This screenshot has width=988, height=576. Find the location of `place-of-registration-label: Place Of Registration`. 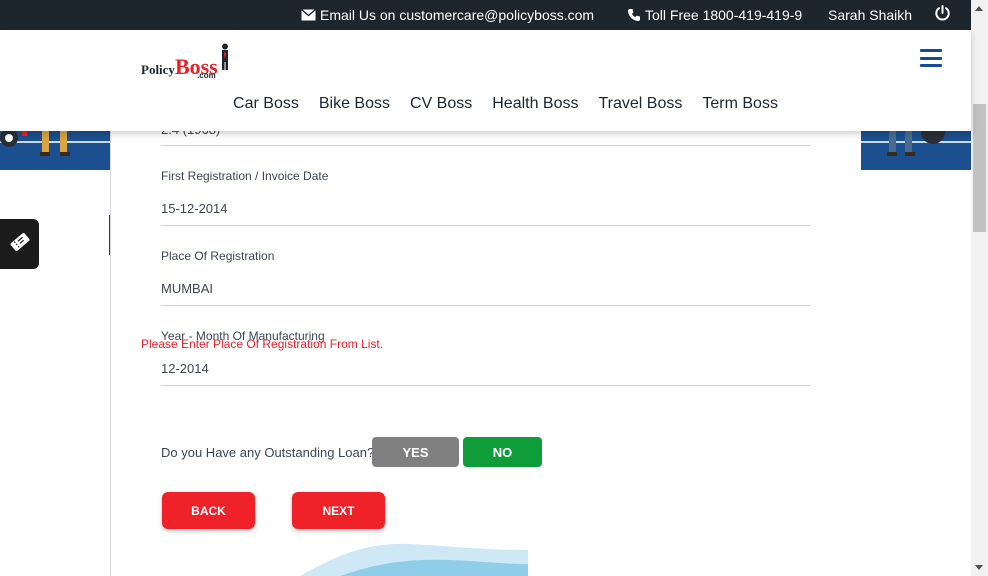

place-of-registration-label: Place Of Registration is located at coordinates (218, 256).